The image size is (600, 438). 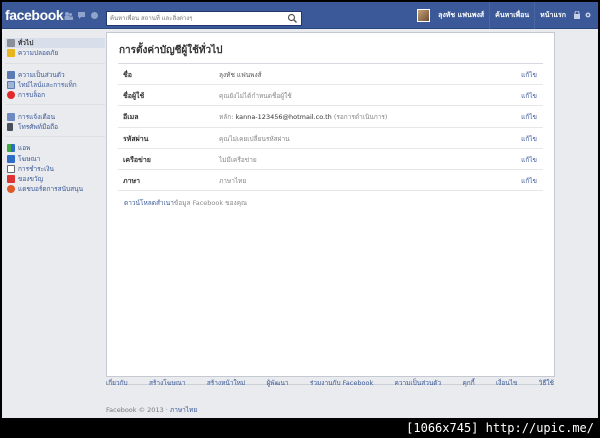 What do you see at coordinates (227, 117) in the screenshot?
I see `email-prefix: หลัก:` at bounding box center [227, 117].